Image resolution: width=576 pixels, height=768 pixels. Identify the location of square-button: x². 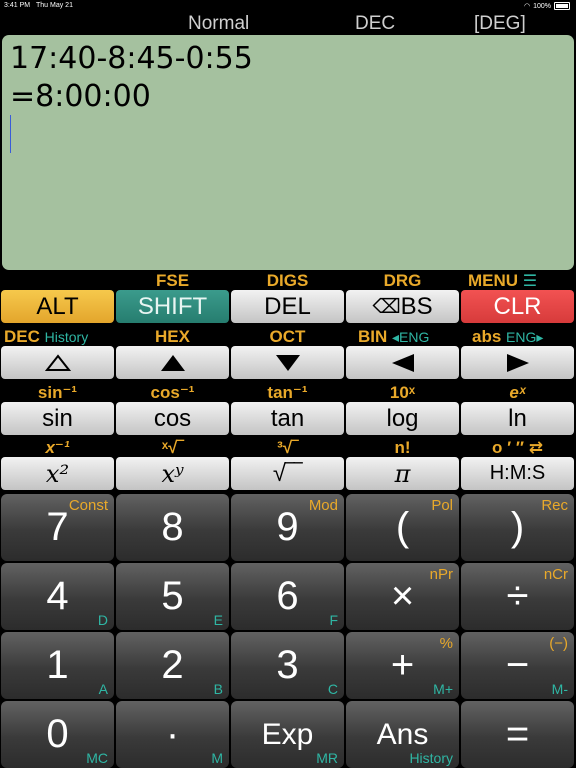
(57, 473).